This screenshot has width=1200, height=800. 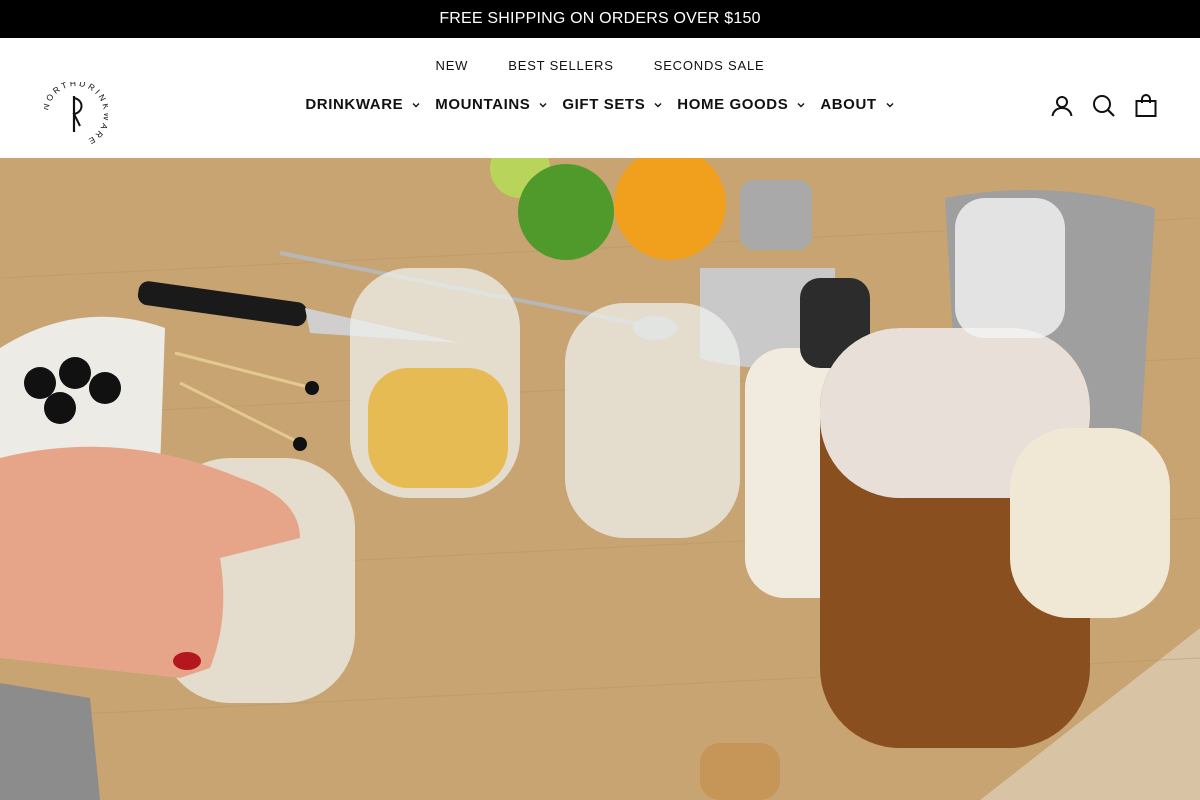 What do you see at coordinates (1062, 106) in the screenshot?
I see `user-icon` at bounding box center [1062, 106].